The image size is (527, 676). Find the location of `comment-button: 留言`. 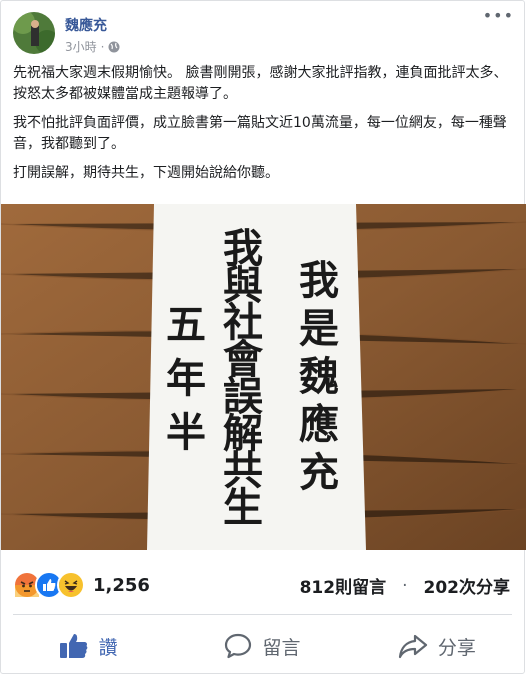

comment-button: 留言 is located at coordinates (262, 646).